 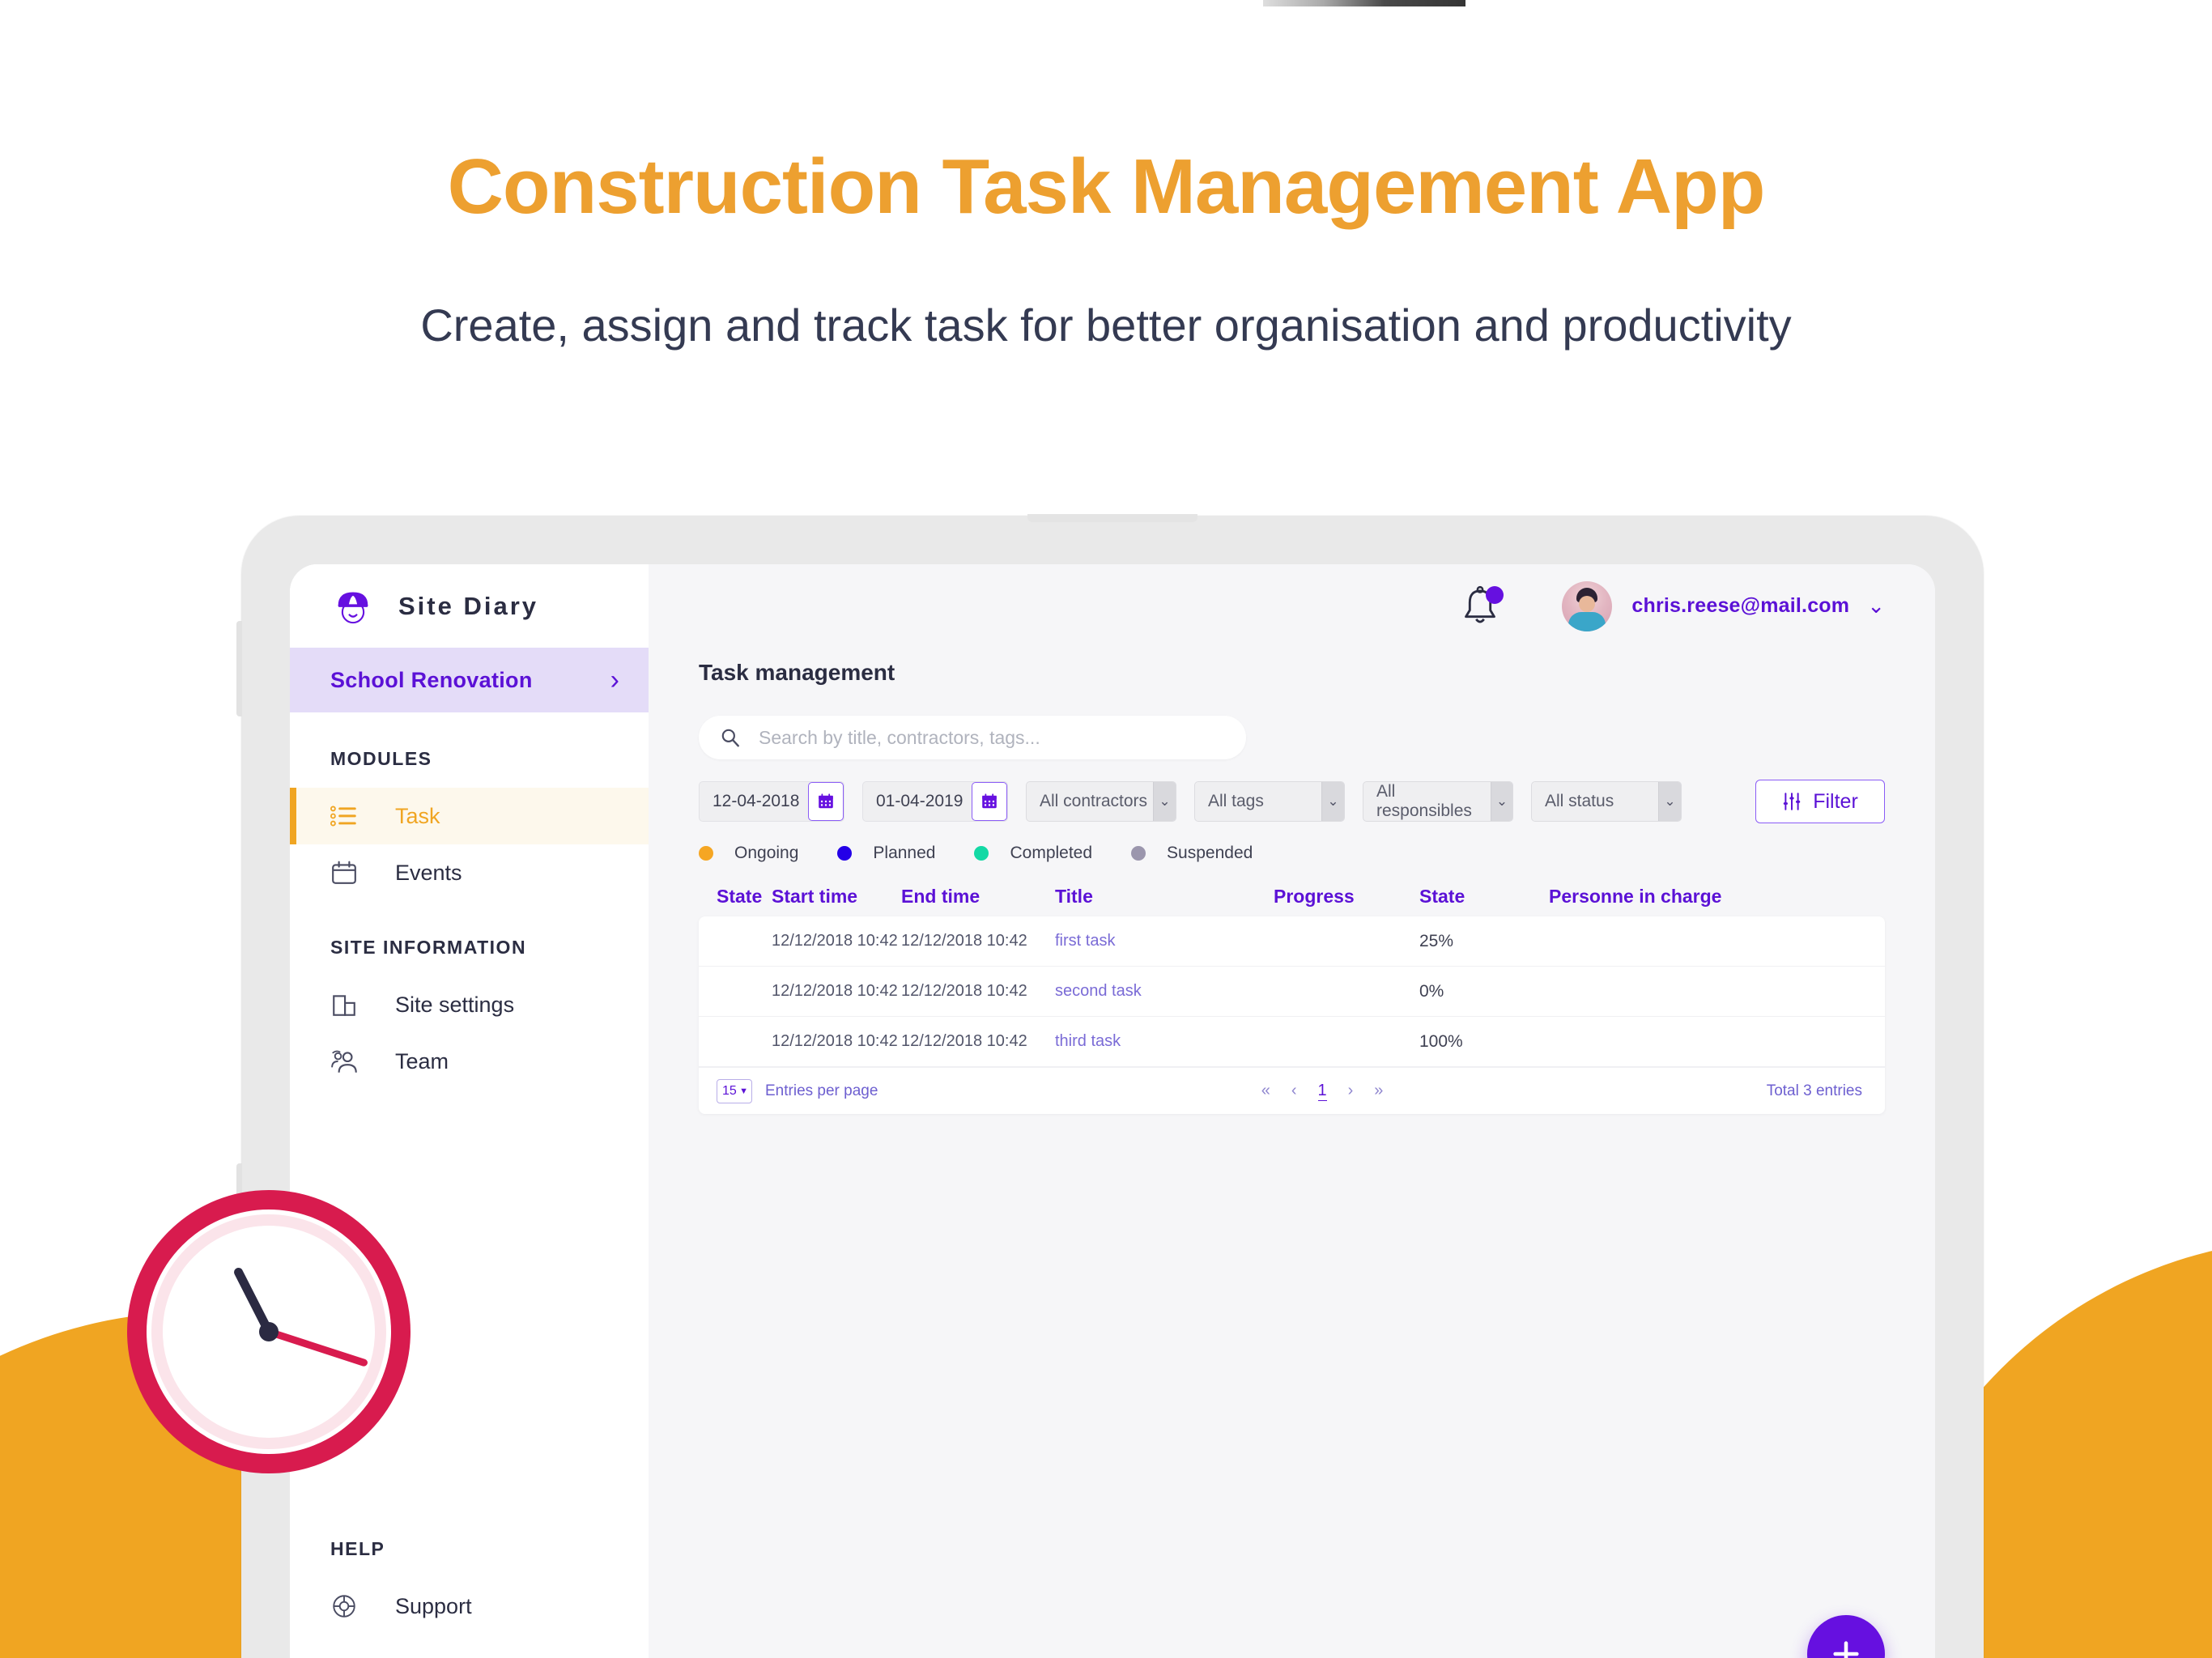 What do you see at coordinates (745, 897) in the screenshot?
I see `column-header-state: State` at bounding box center [745, 897].